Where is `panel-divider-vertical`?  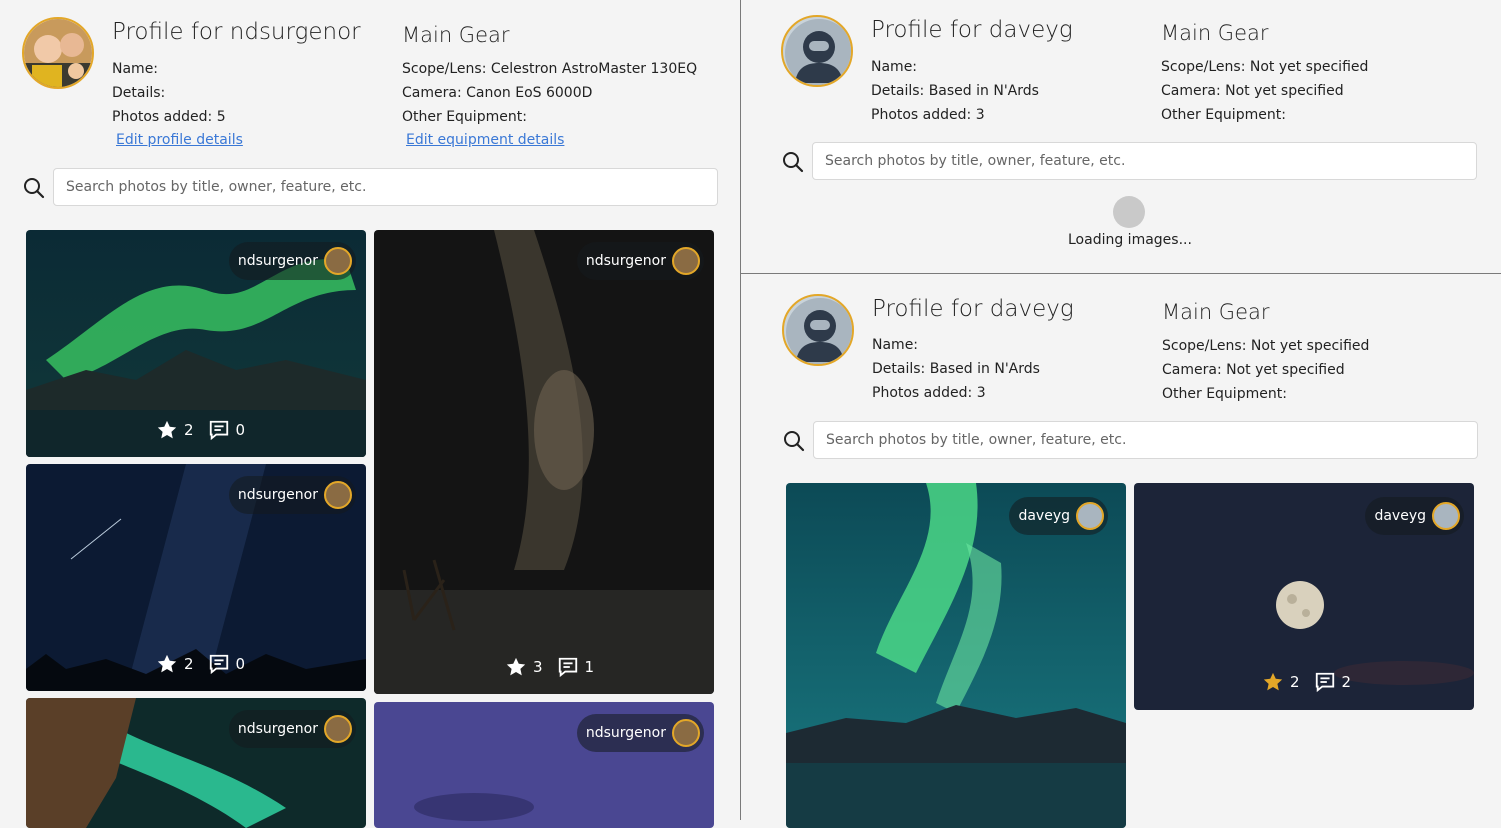 panel-divider-vertical is located at coordinates (740, 410).